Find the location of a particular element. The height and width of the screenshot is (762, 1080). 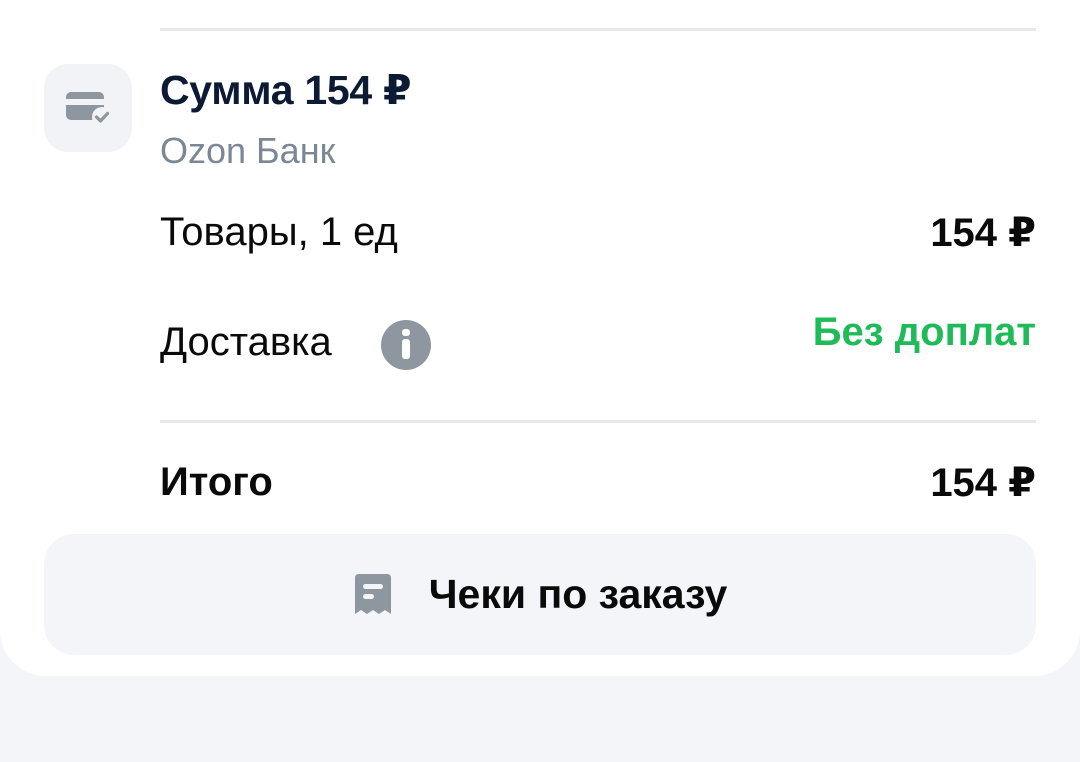

total-label: Итого is located at coordinates (216, 482).